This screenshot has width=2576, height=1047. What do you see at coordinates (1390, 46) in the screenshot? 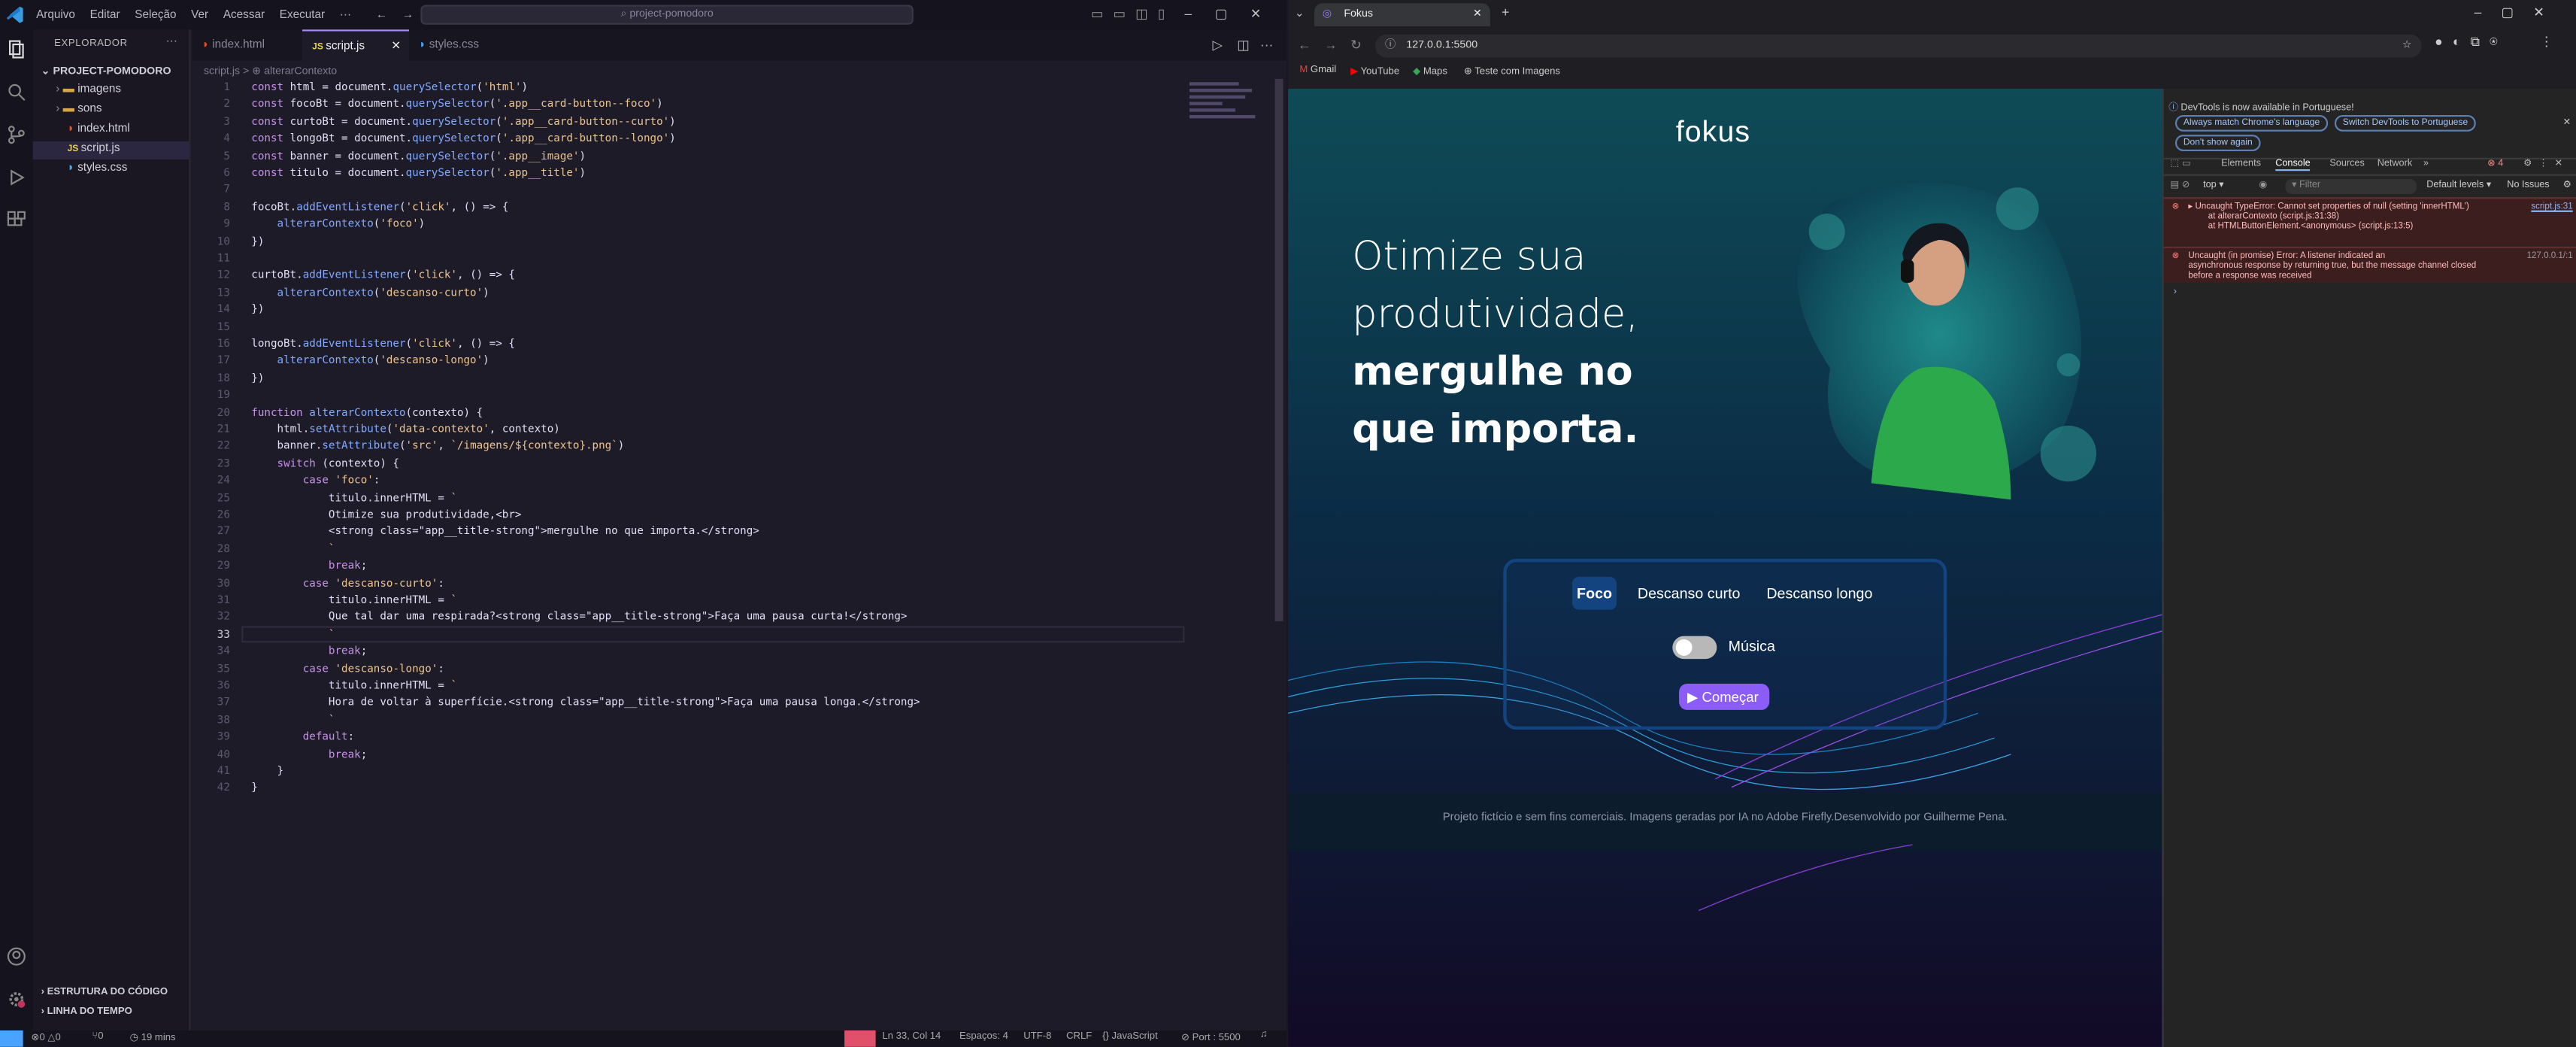
I see `site-info-icon: ⓘ` at bounding box center [1390, 46].